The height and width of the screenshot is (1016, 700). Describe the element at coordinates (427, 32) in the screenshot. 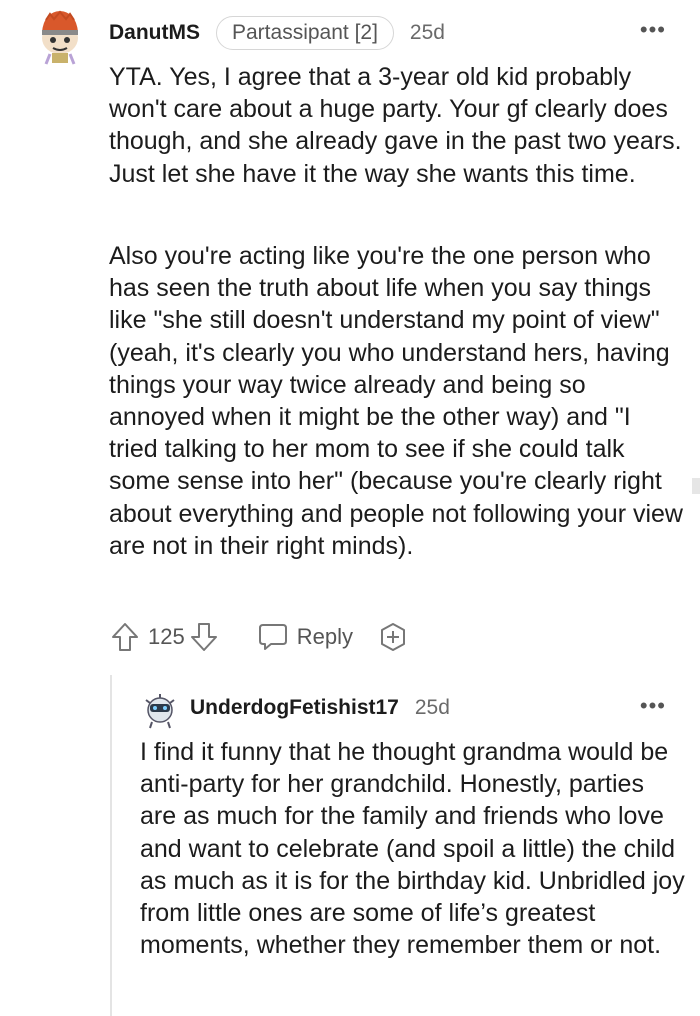

I see `comment-age: 25d` at that location.